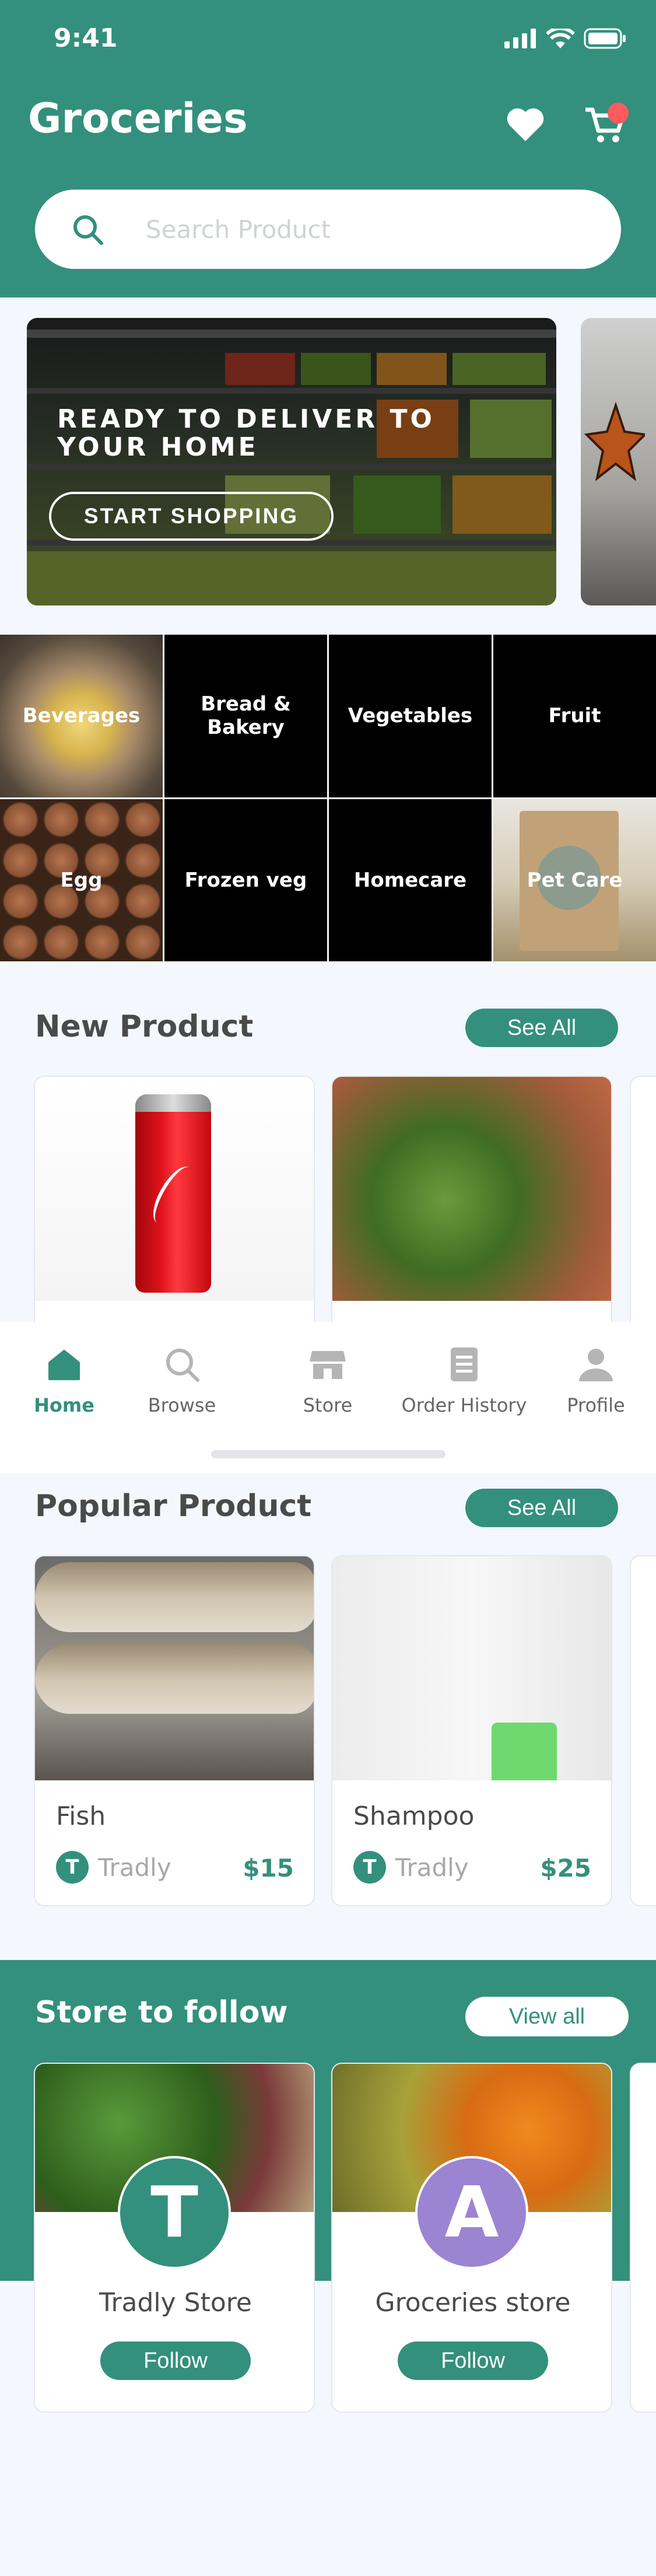 The height and width of the screenshot is (2576, 656). What do you see at coordinates (328, 1405) in the screenshot?
I see `nav-label: Store` at bounding box center [328, 1405].